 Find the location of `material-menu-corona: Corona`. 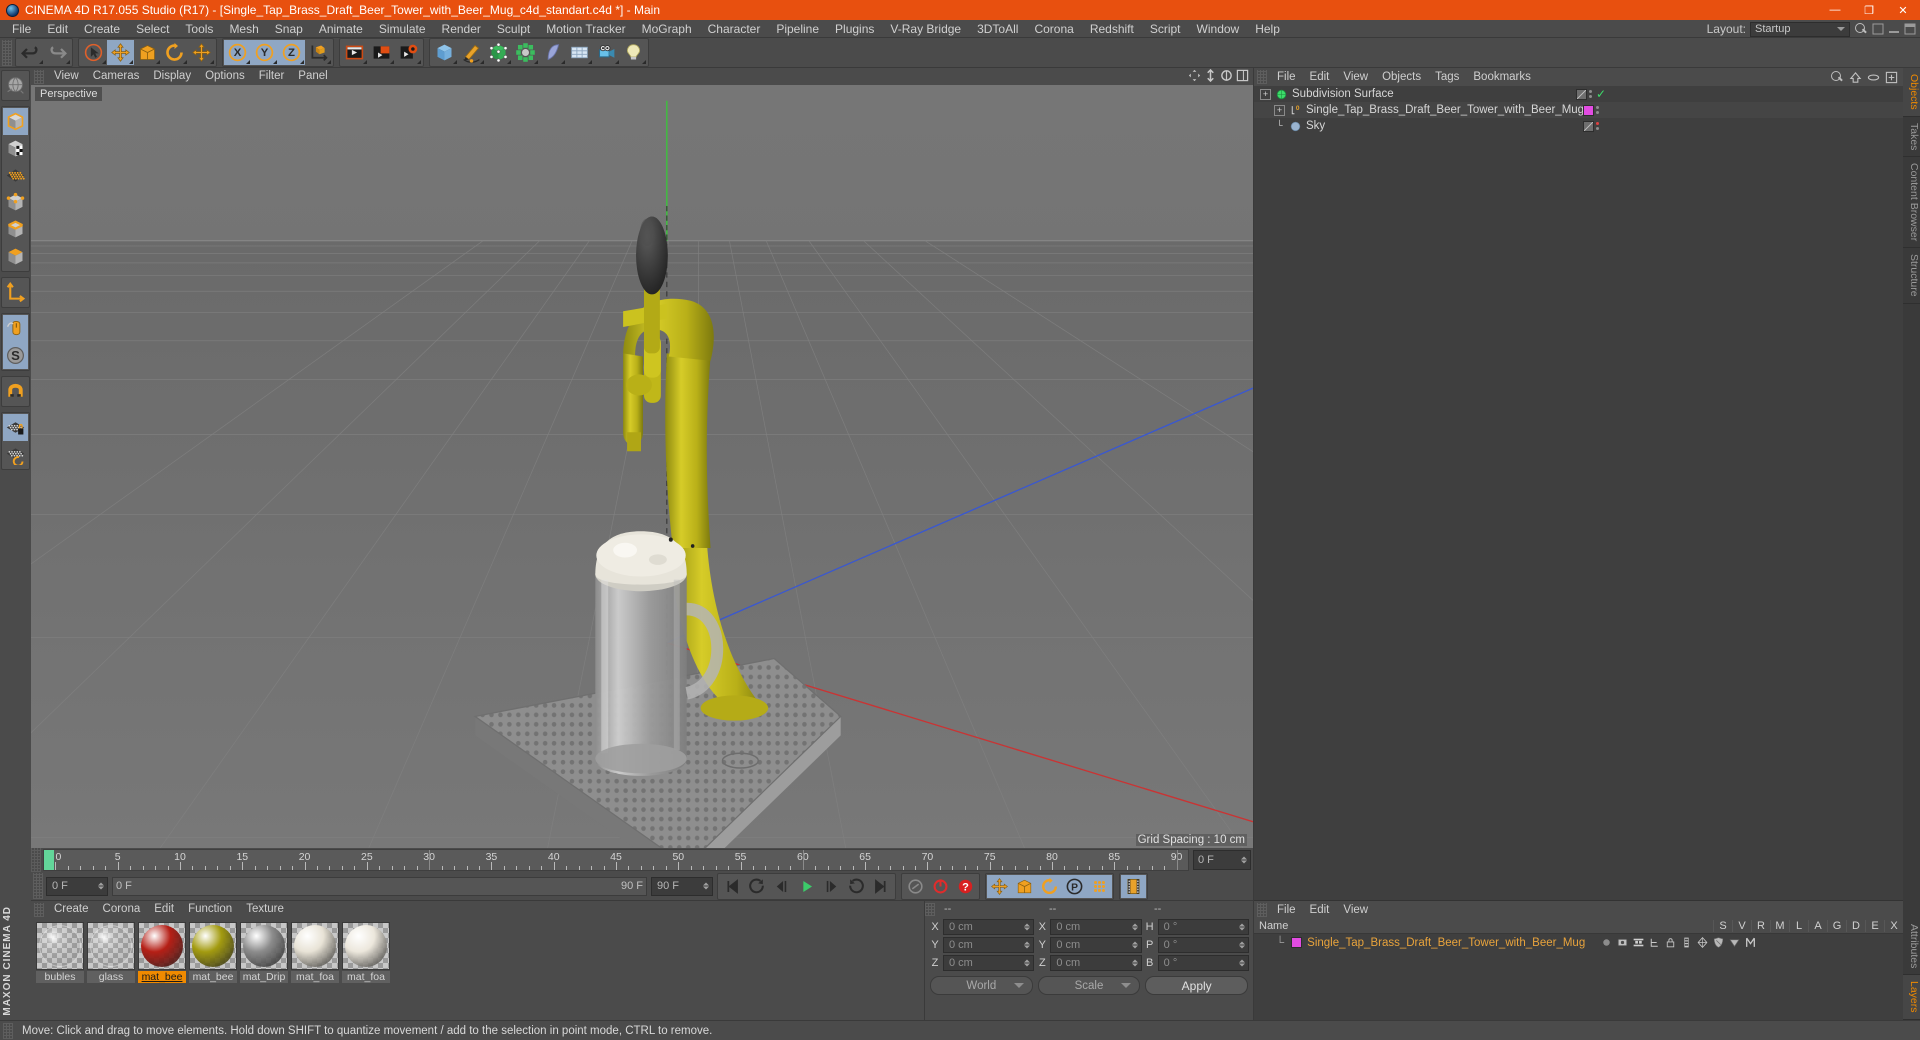

material-menu-corona: Corona is located at coordinates (122, 909).